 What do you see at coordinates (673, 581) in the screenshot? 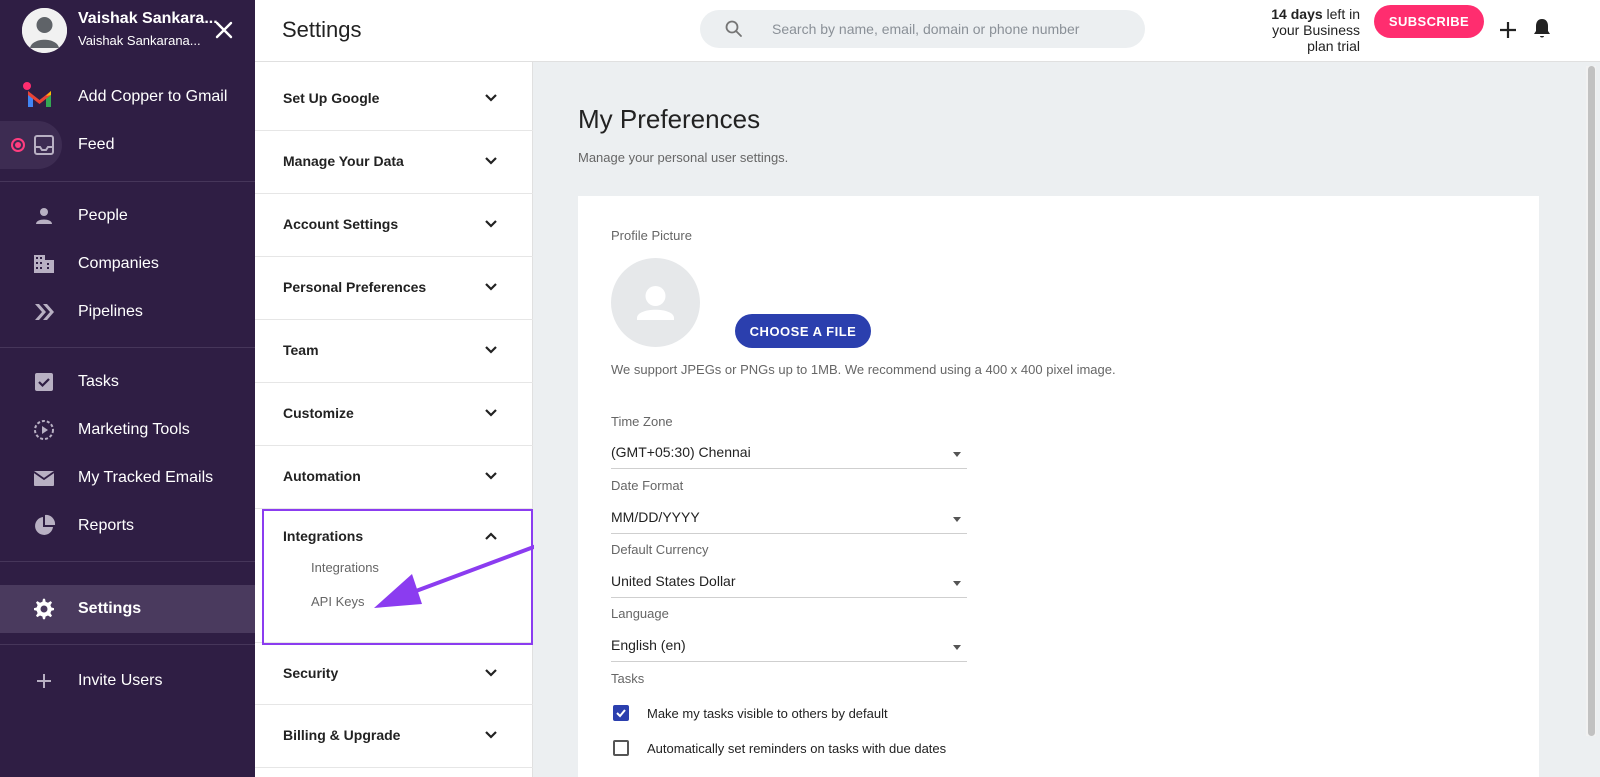
I see `select-value: United States Dollar` at bounding box center [673, 581].